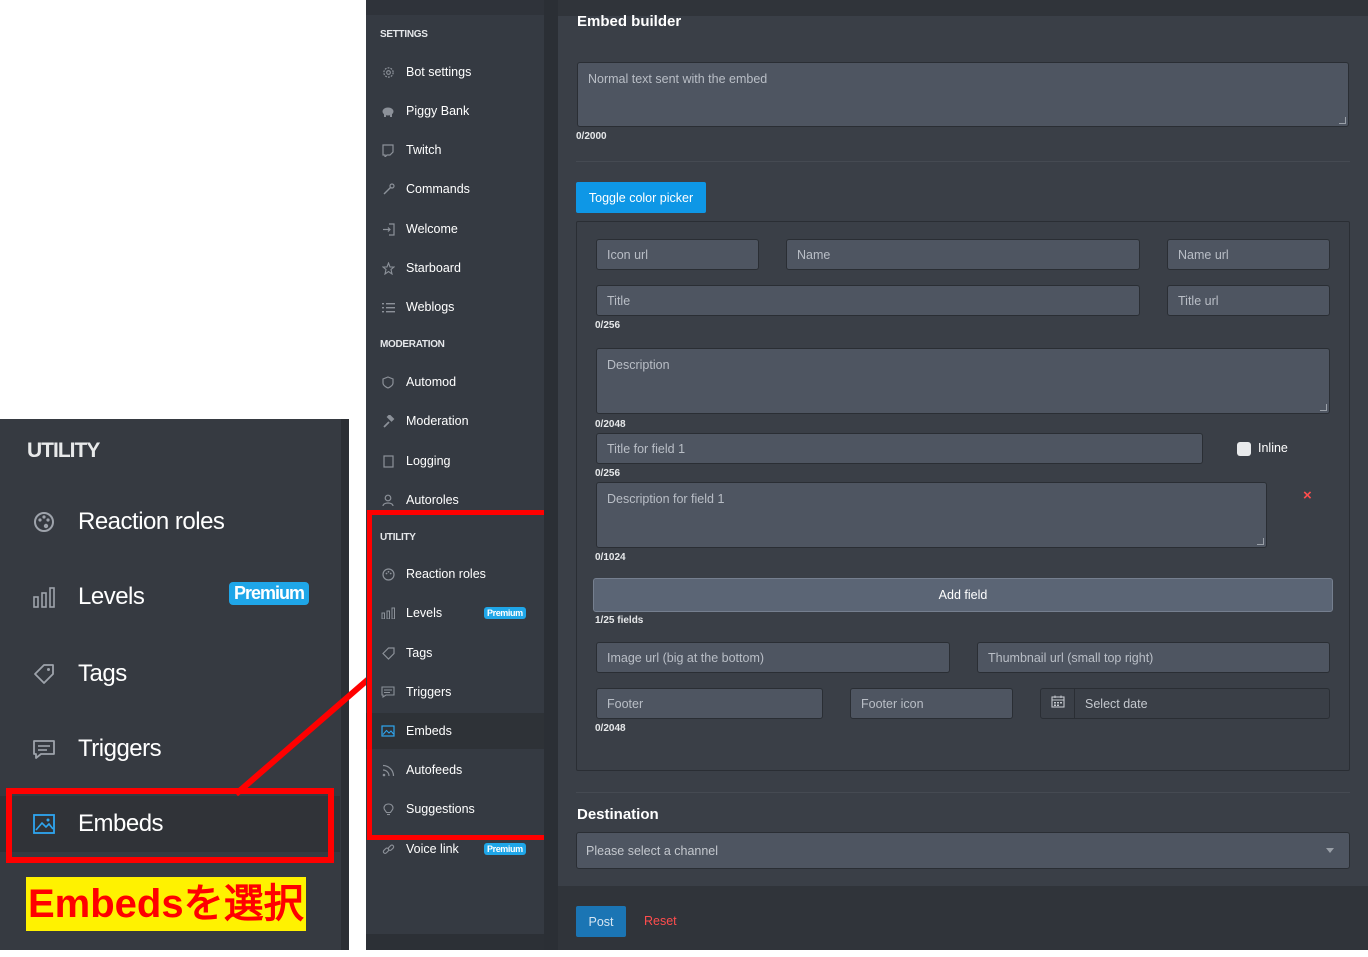 This screenshot has height=957, width=1368. I want to click on inset-item-levels: Levels Premium, so click(170, 597).